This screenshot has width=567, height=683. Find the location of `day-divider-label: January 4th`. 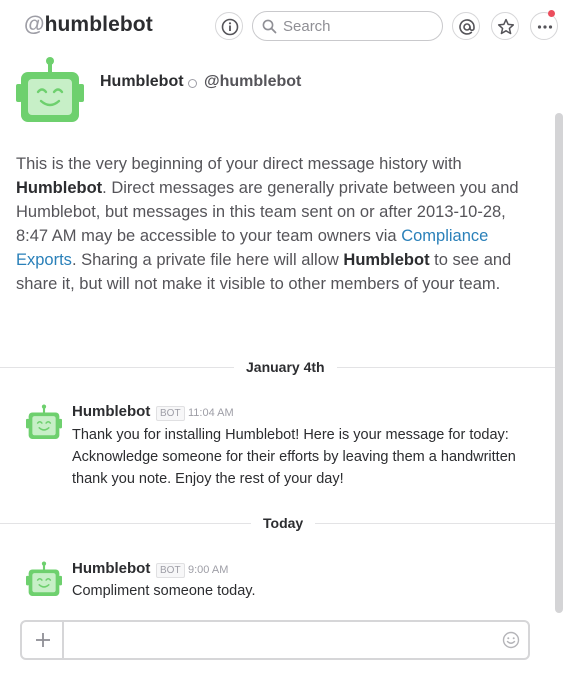

day-divider-label: January 4th is located at coordinates (285, 367).